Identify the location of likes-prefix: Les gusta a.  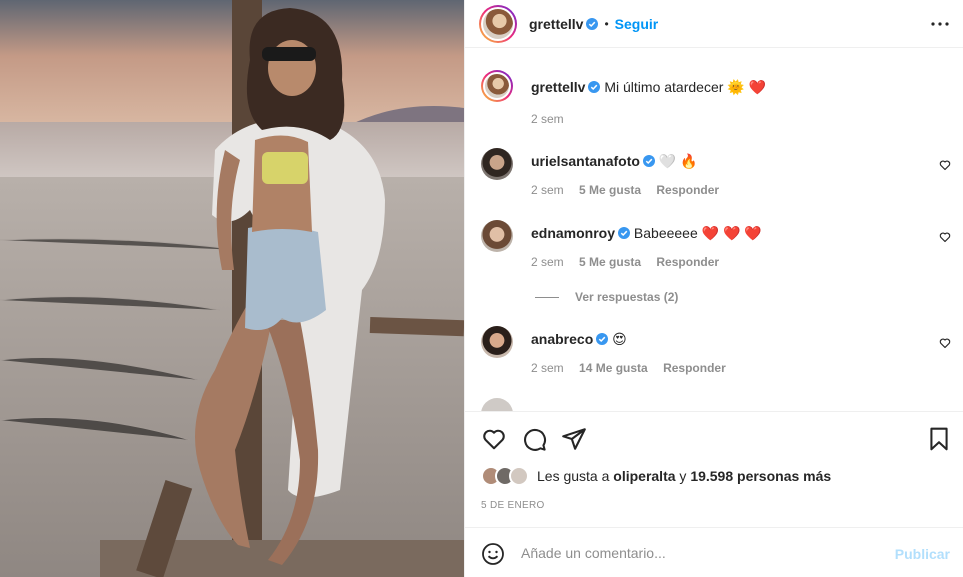
(573, 476).